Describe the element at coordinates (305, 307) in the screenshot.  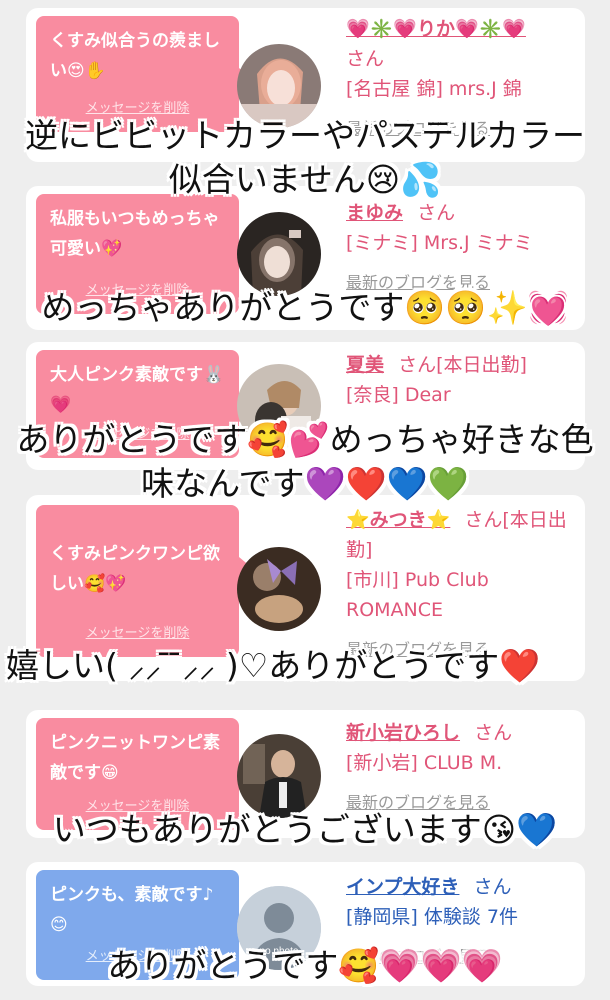
I see `reply-caption: めっちゃありがとうです🥺🥺✨💓` at that location.